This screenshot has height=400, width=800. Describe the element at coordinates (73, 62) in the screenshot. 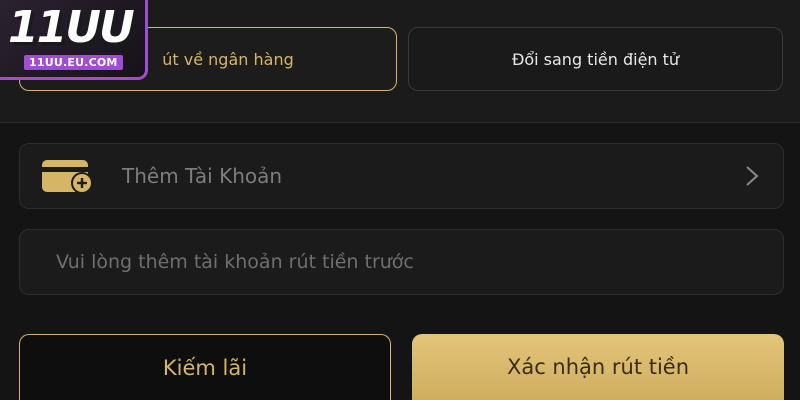

I see `brand-logo-domain: 11UU.EU.COM` at that location.